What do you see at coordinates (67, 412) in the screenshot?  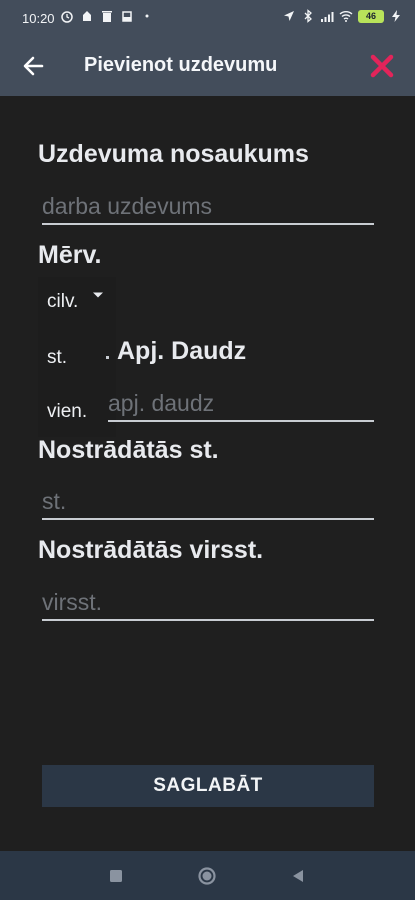 I see `unit-option-vien: vien.` at bounding box center [67, 412].